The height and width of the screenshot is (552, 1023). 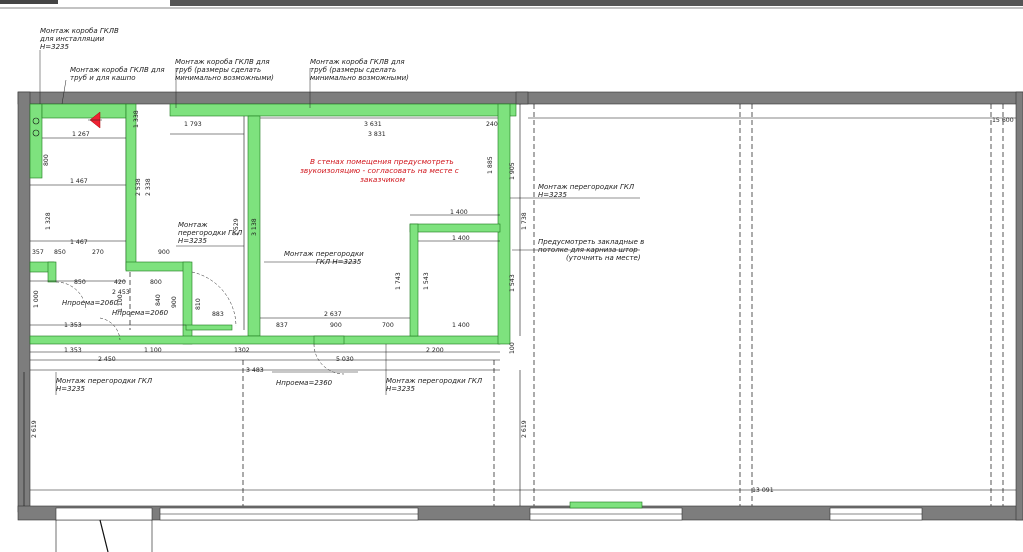 I want to click on dimension-label: 700, so click(x=388, y=325).